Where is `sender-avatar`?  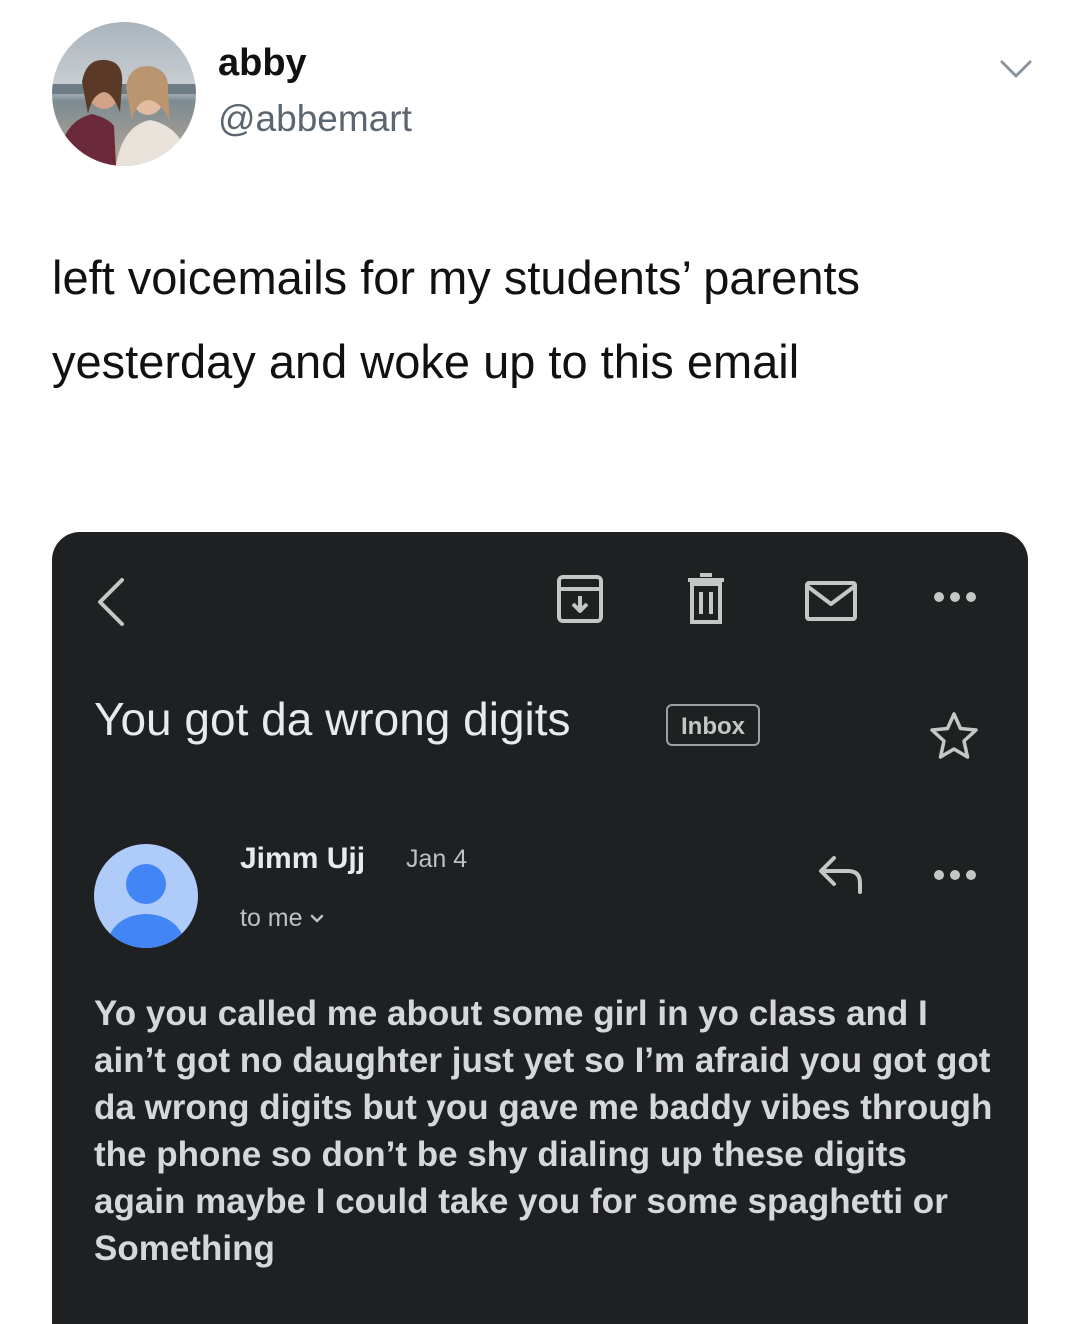 sender-avatar is located at coordinates (146, 896).